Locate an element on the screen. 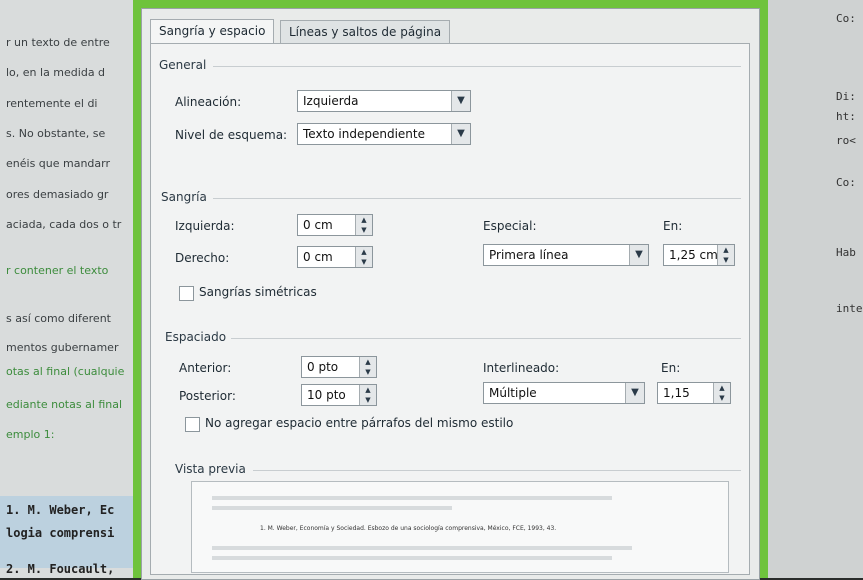 The width and height of the screenshot is (863, 580). sangria-title: Sangría is located at coordinates (184, 197).